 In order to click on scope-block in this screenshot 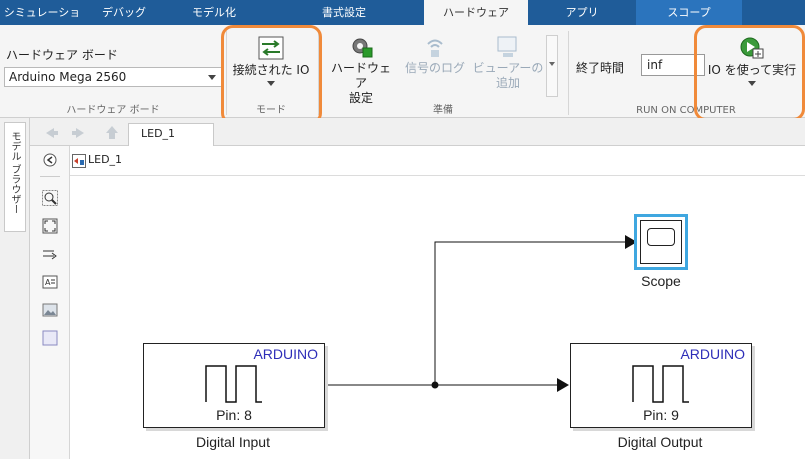, I will do `click(661, 242)`.